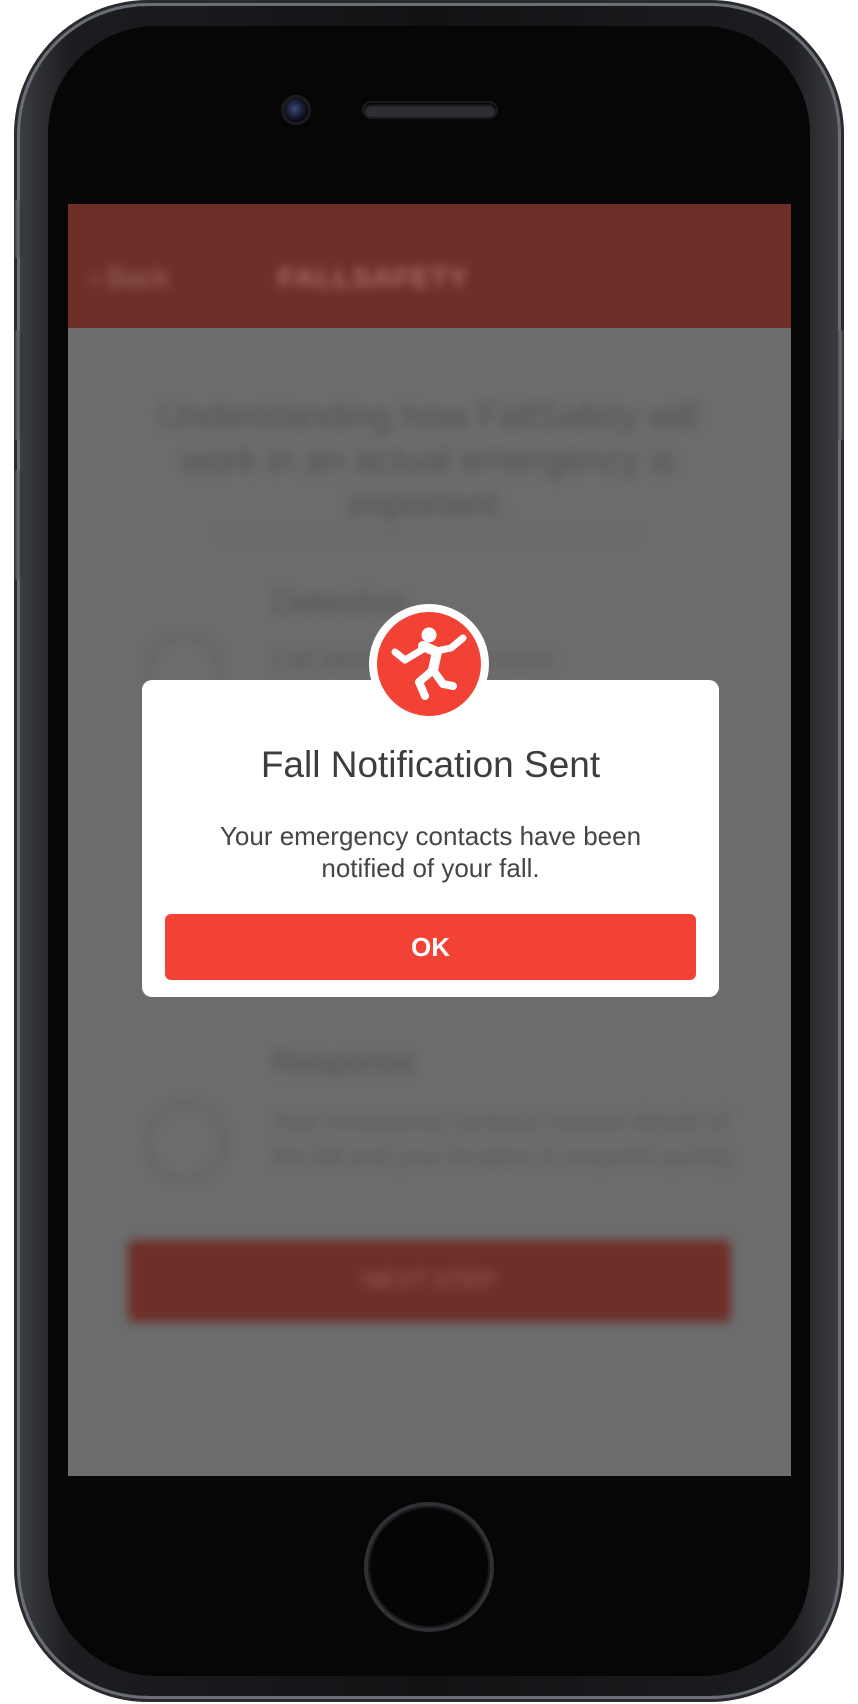 Image resolution: width=858 pixels, height=1704 pixels. Describe the element at coordinates (18, 229) in the screenshot. I see `mute-switch` at that location.